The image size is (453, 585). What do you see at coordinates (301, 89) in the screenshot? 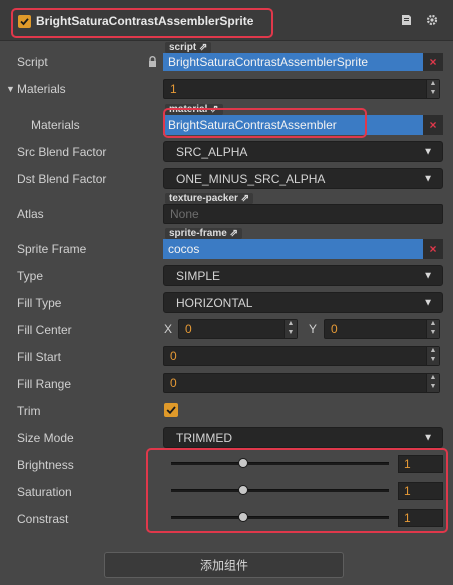
I see `materials-count-field: 1 ▲ ▼` at bounding box center [301, 89].